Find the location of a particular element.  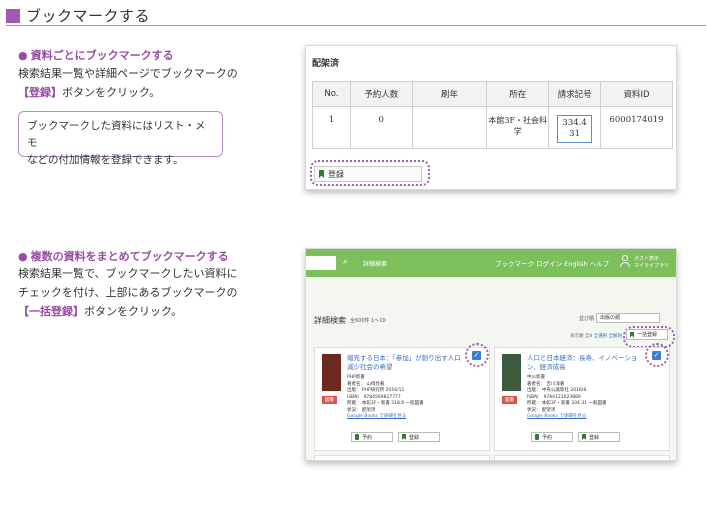

advanced-search-link: 詳細検索 is located at coordinates (375, 263).